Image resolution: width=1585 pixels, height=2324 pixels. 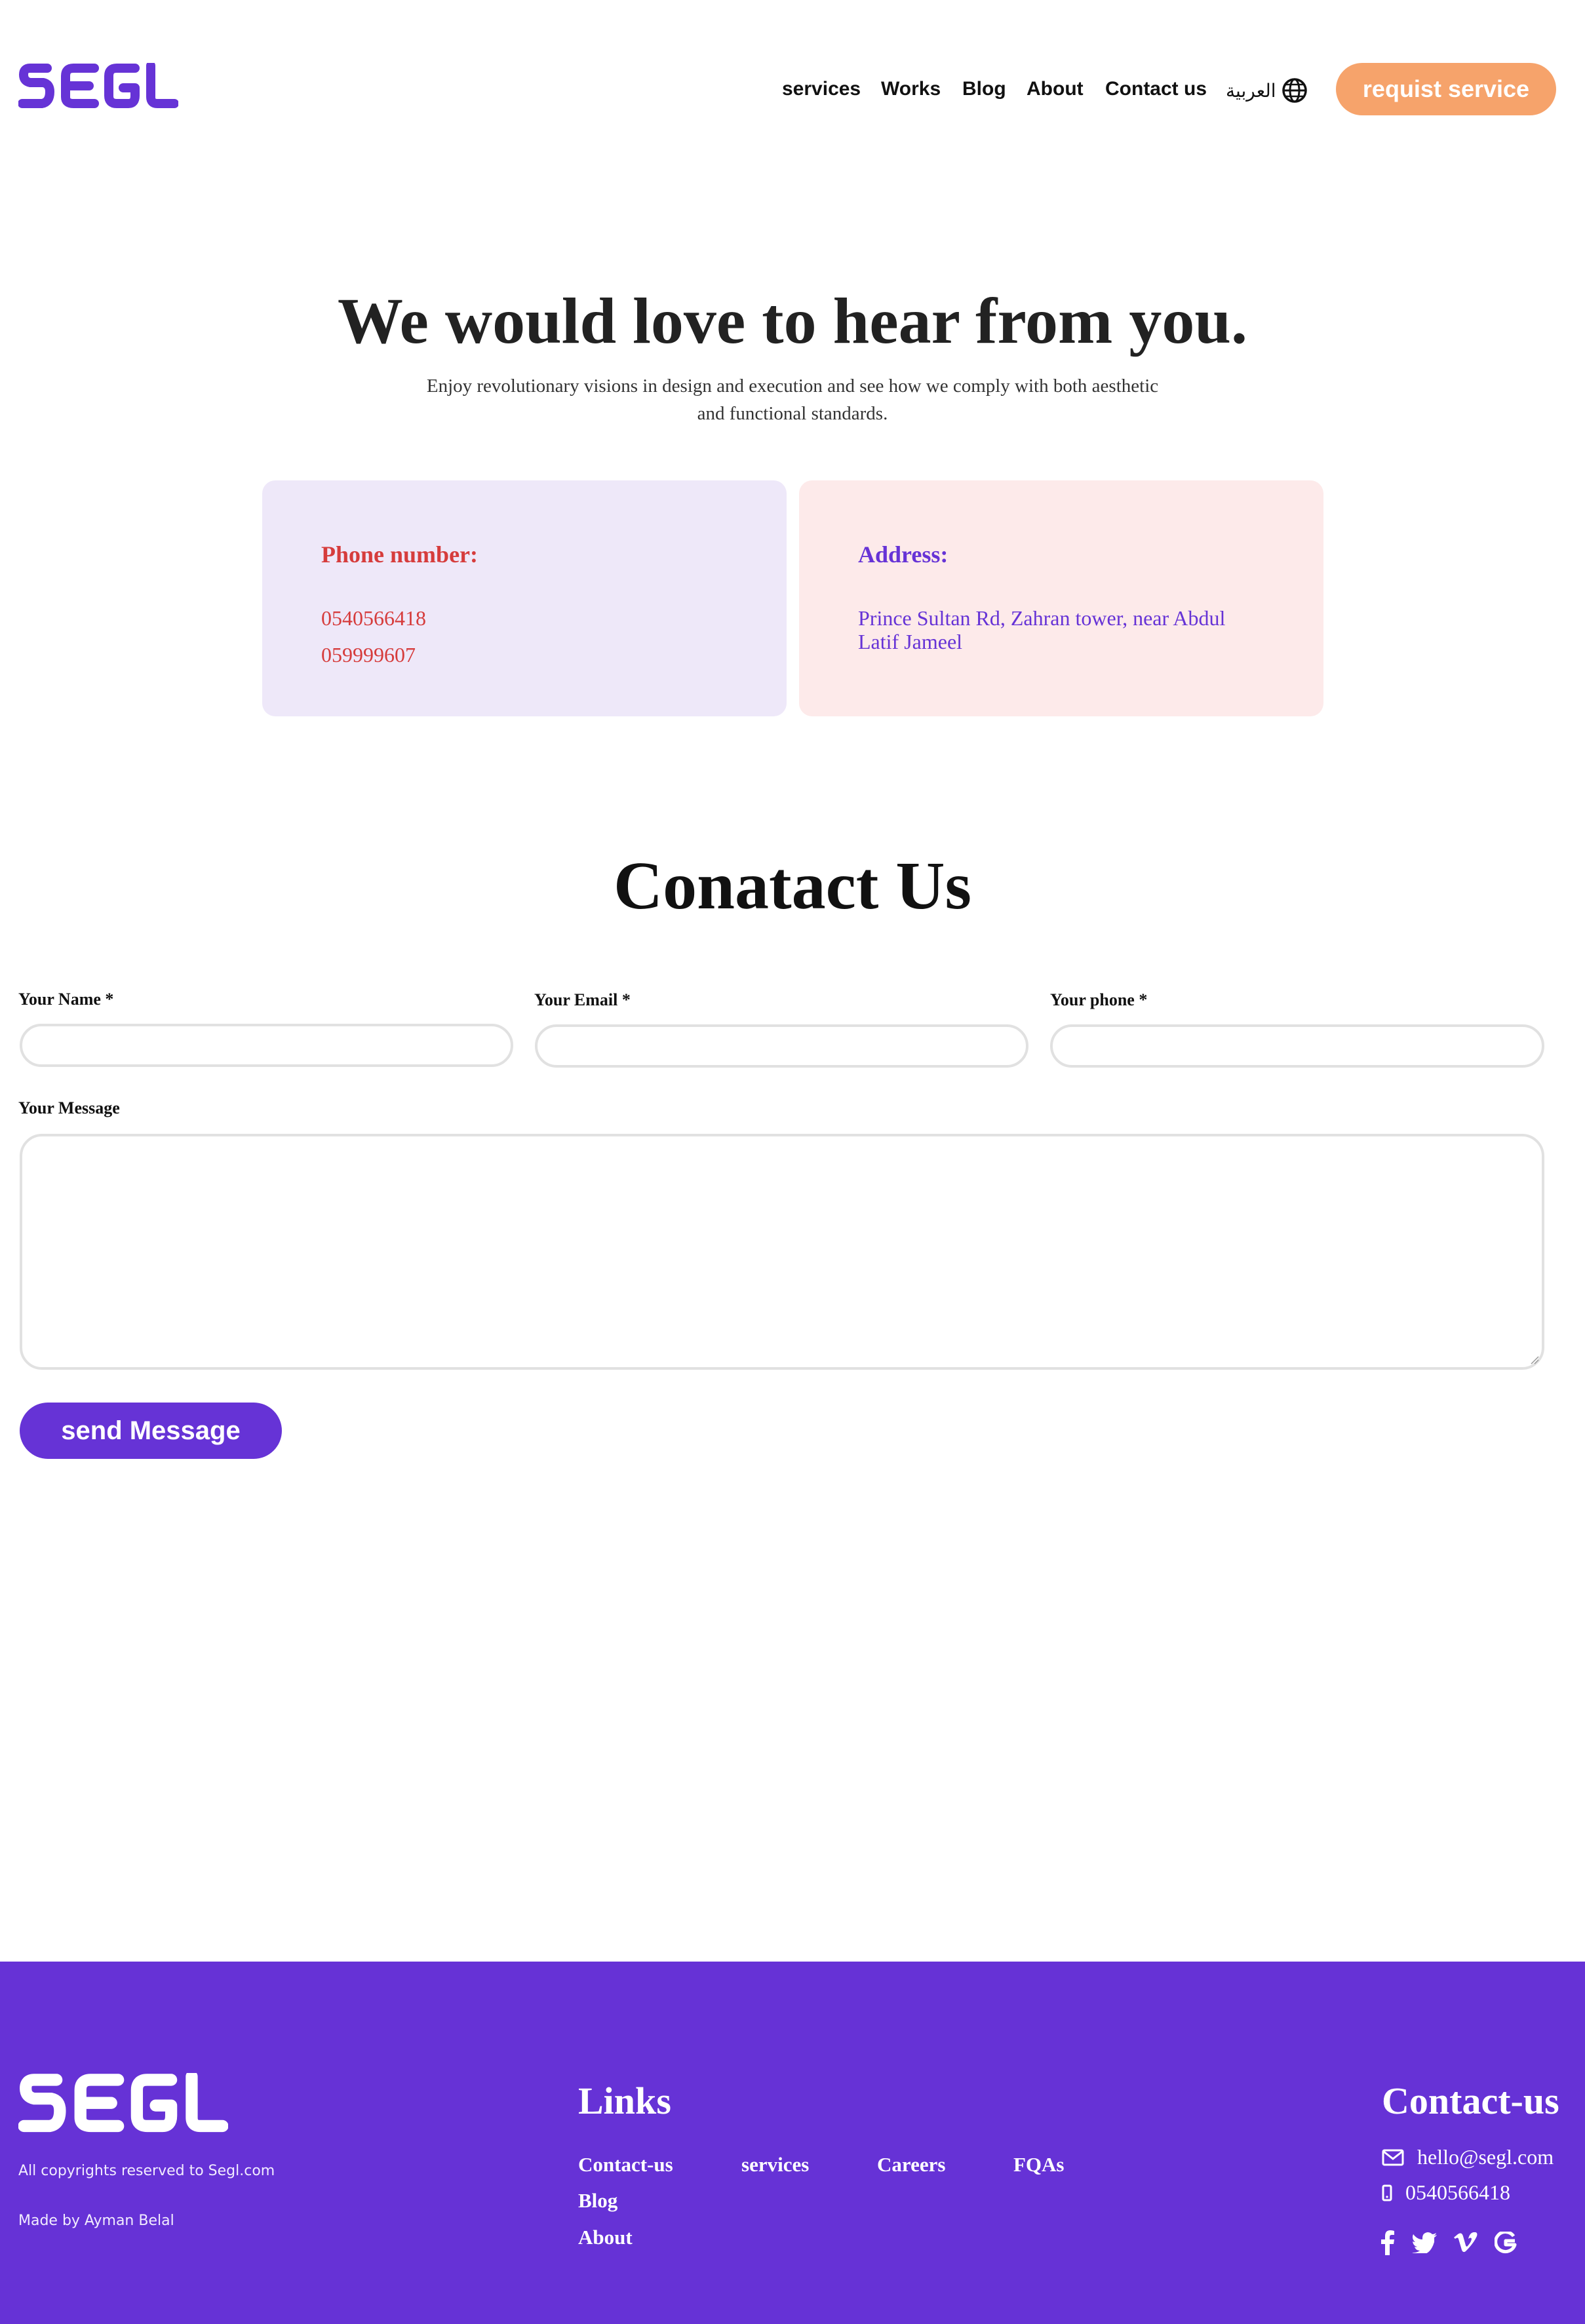 What do you see at coordinates (69, 1107) in the screenshot?
I see `message-label: Your Message` at bounding box center [69, 1107].